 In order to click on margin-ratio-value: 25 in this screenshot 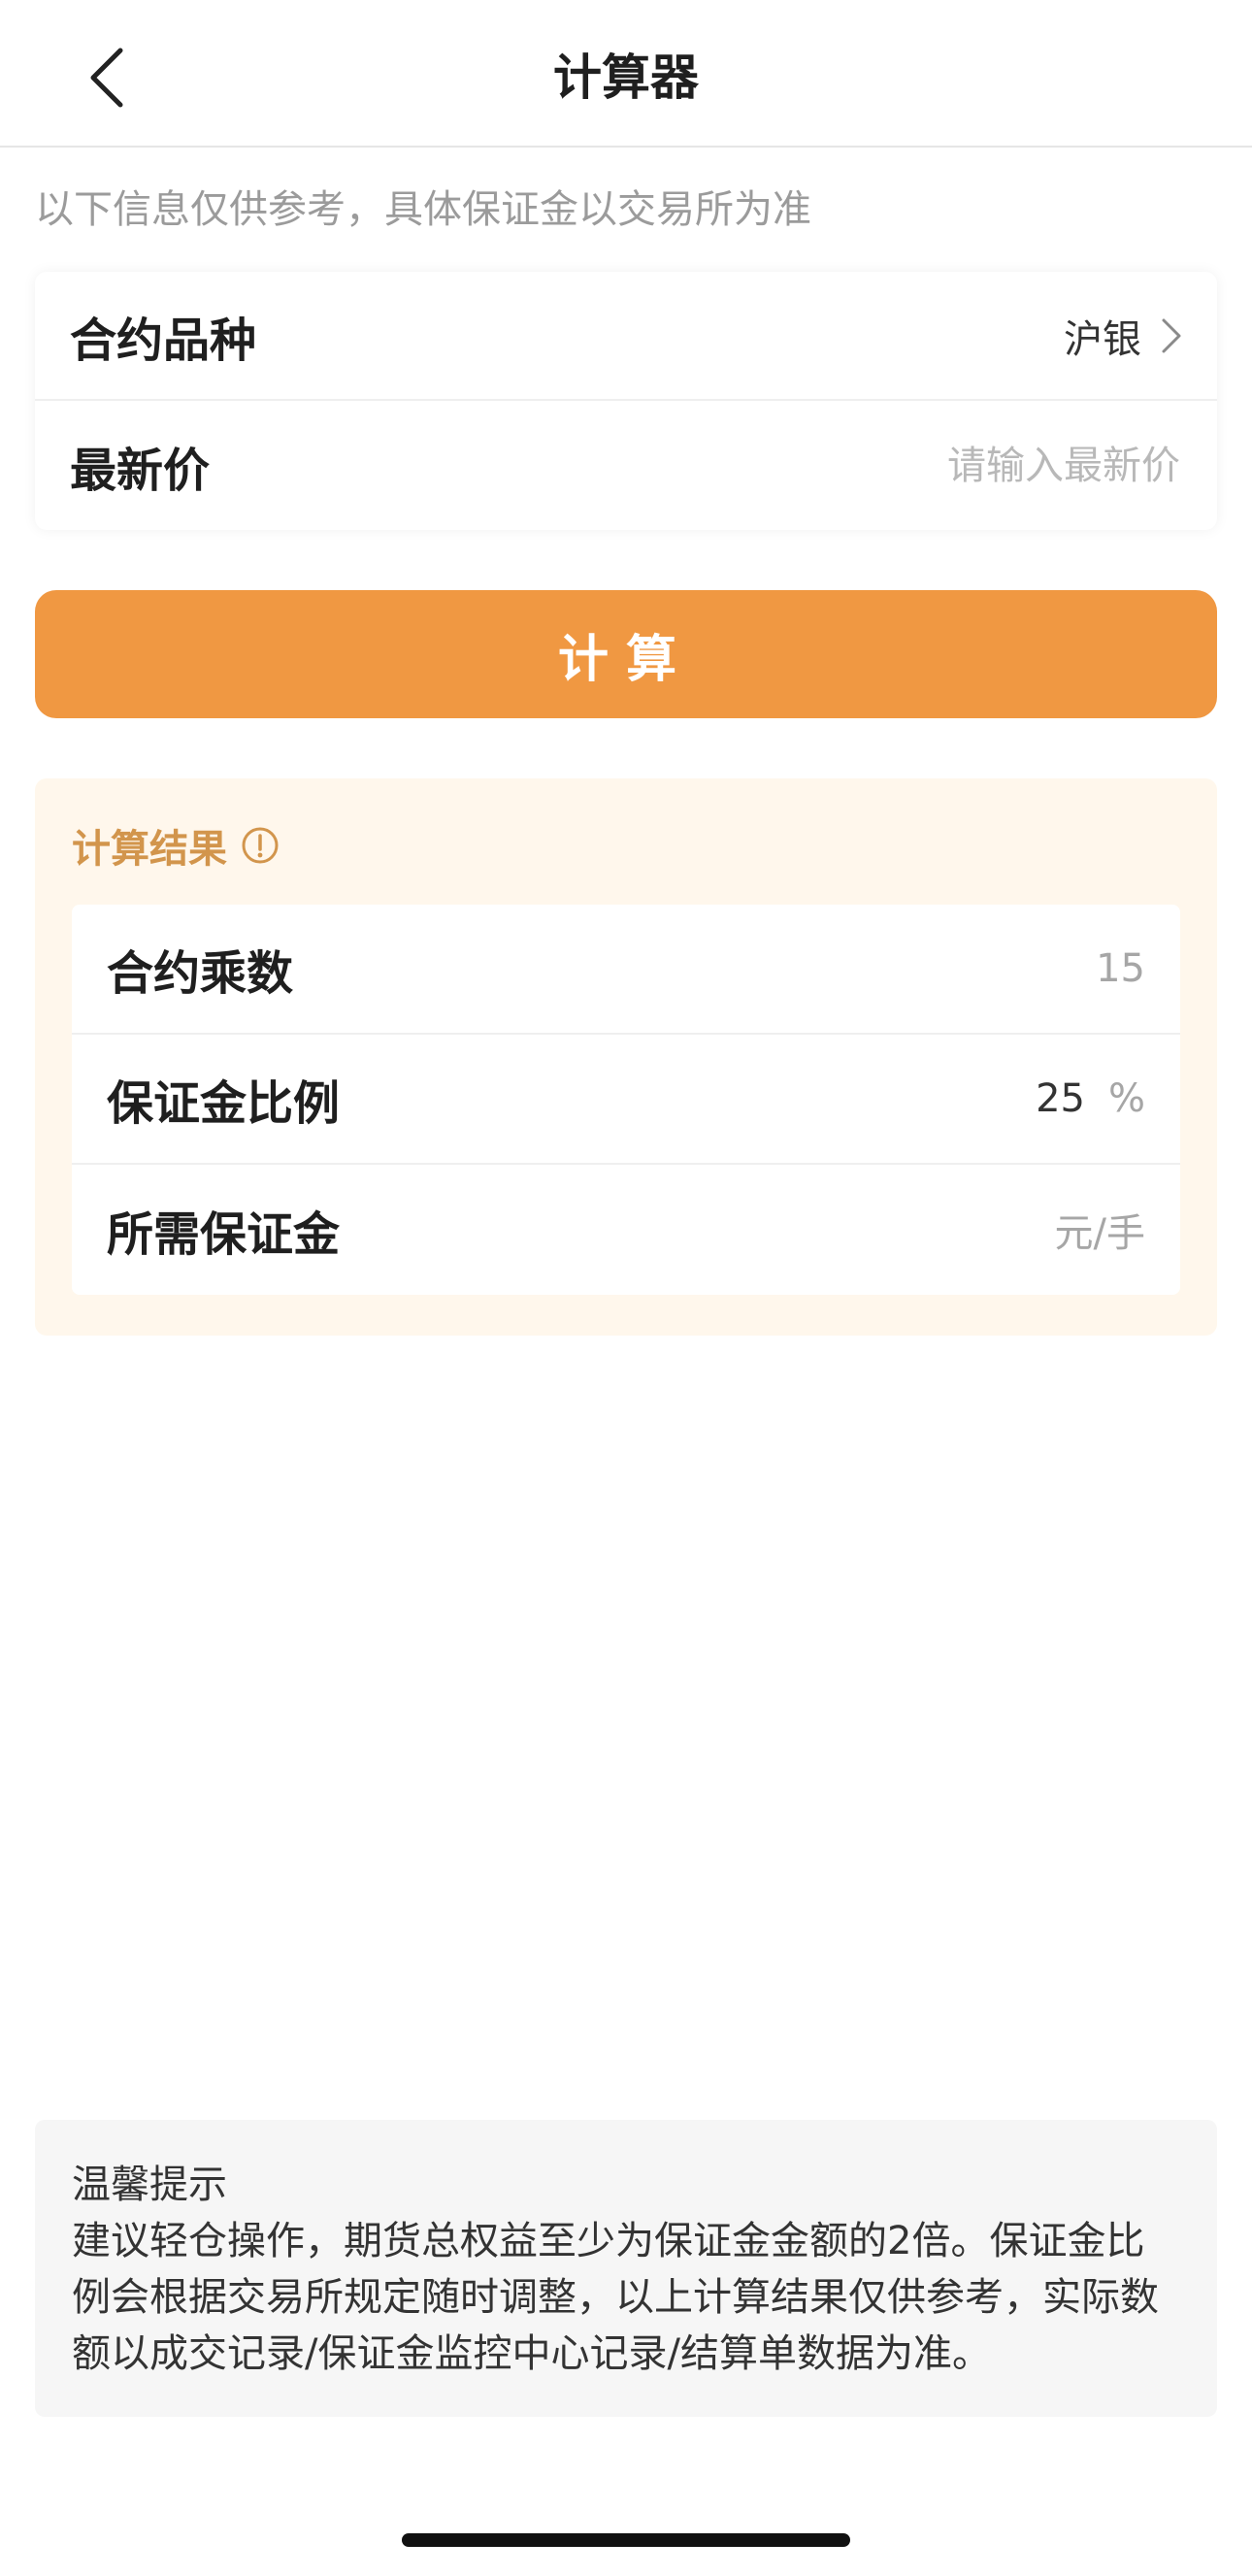, I will do `click(1061, 1098)`.